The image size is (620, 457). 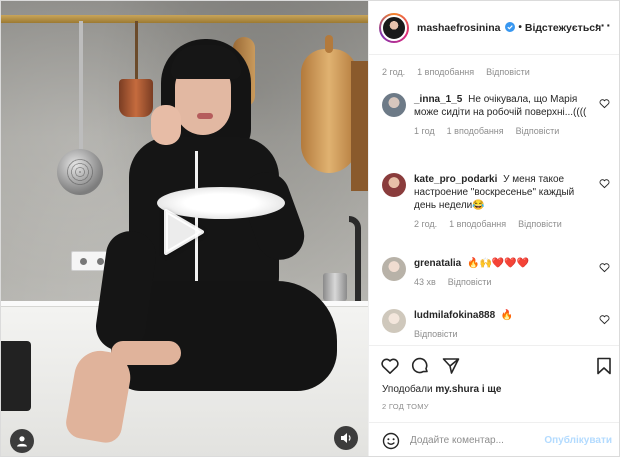 I want to click on emoji-icon, so click(x=391, y=440).